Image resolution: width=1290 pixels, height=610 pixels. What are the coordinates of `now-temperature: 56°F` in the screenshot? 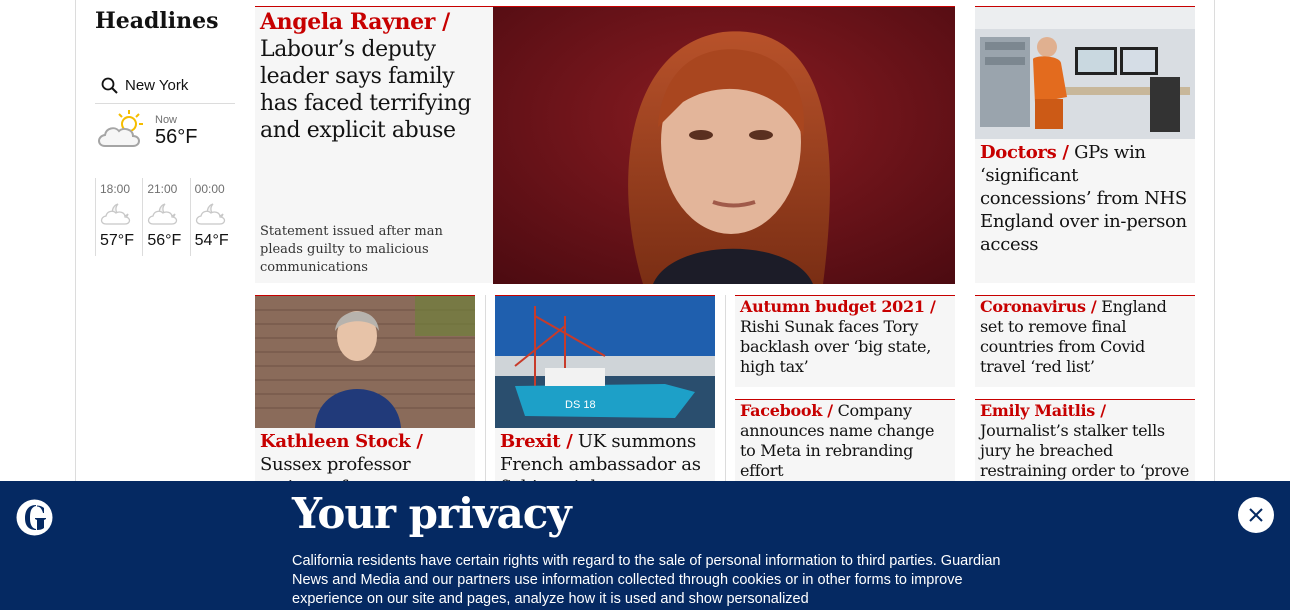 It's located at (176, 137).